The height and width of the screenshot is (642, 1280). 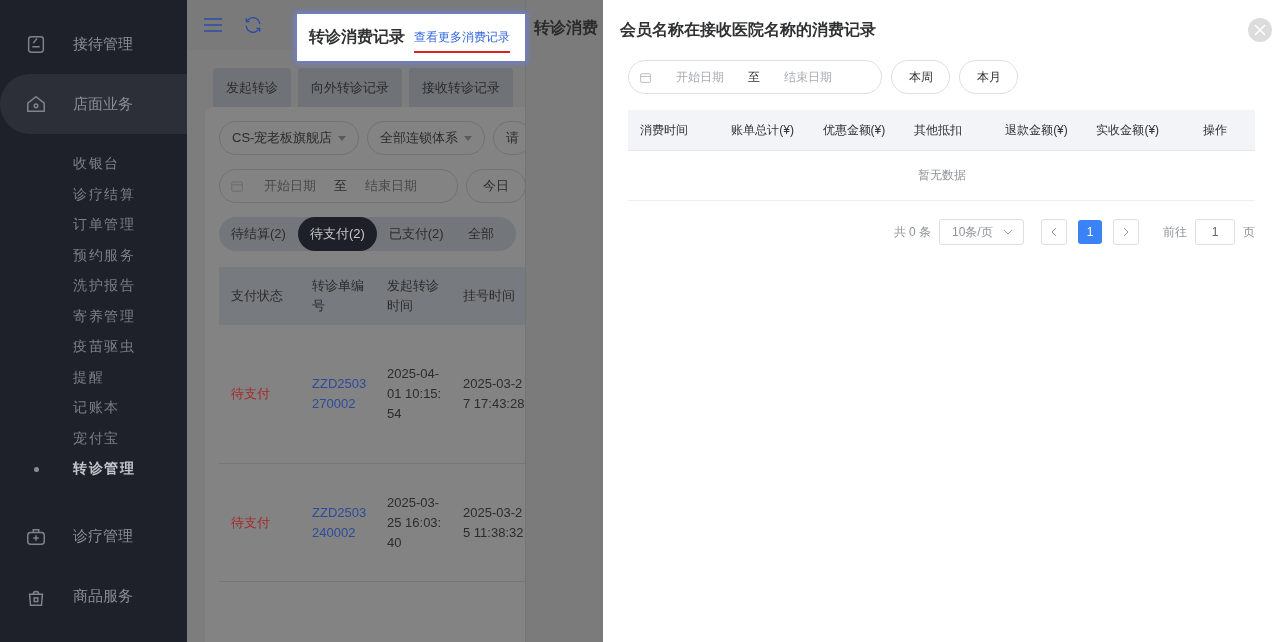 I want to click on table-cell-text: 2025-03-25 16:03:40, so click(x=414, y=522).